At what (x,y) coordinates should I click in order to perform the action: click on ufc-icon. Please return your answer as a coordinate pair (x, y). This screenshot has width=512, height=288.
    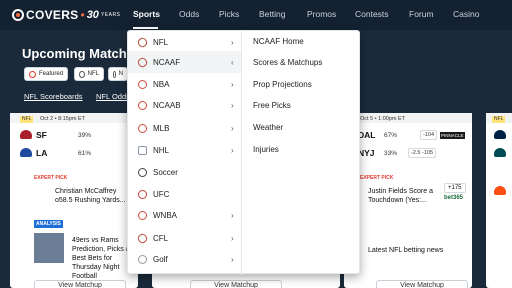
    Looking at the image, I should click on (142, 194).